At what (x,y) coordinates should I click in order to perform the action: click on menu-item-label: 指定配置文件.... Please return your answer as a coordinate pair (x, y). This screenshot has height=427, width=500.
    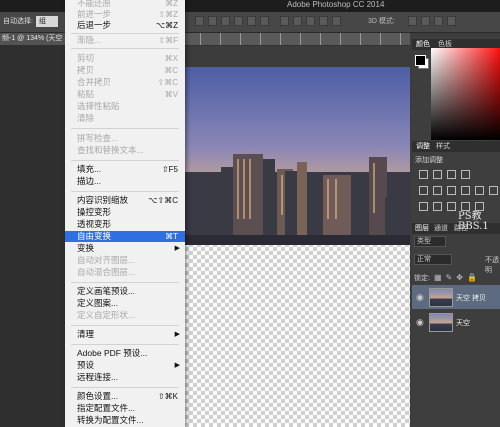
    Looking at the image, I should click on (106, 408).